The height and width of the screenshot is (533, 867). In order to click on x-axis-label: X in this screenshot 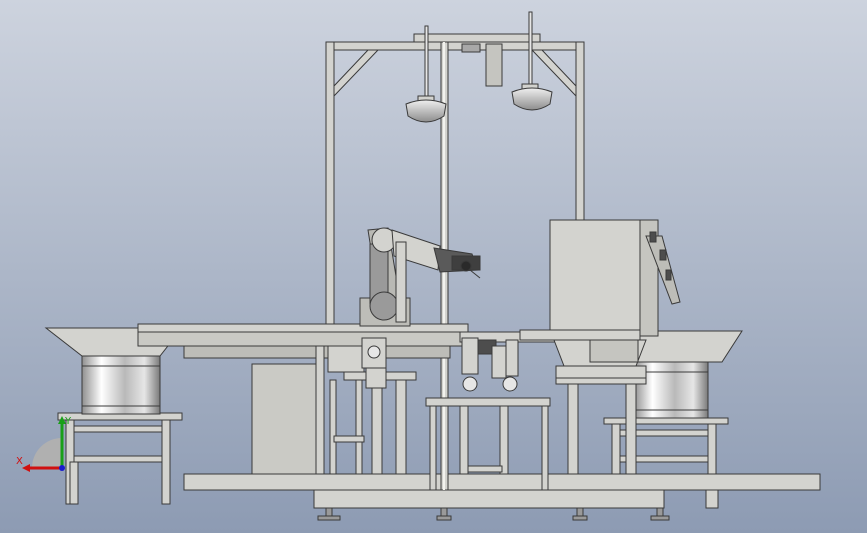, I will do `click(19, 461)`.